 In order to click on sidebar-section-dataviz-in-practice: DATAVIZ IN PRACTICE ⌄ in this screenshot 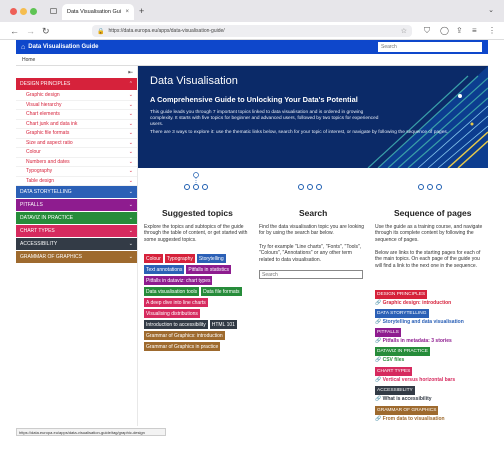, I will do `click(76, 218)`.